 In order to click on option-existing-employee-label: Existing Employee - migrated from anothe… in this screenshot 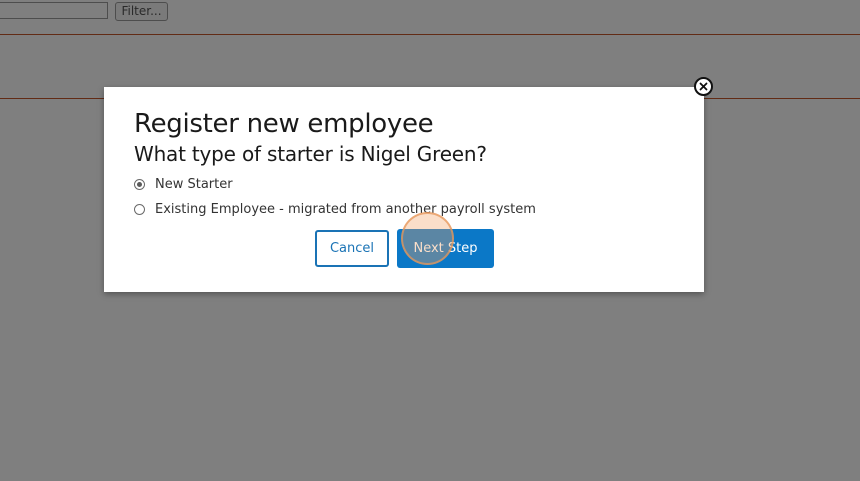, I will do `click(345, 209)`.